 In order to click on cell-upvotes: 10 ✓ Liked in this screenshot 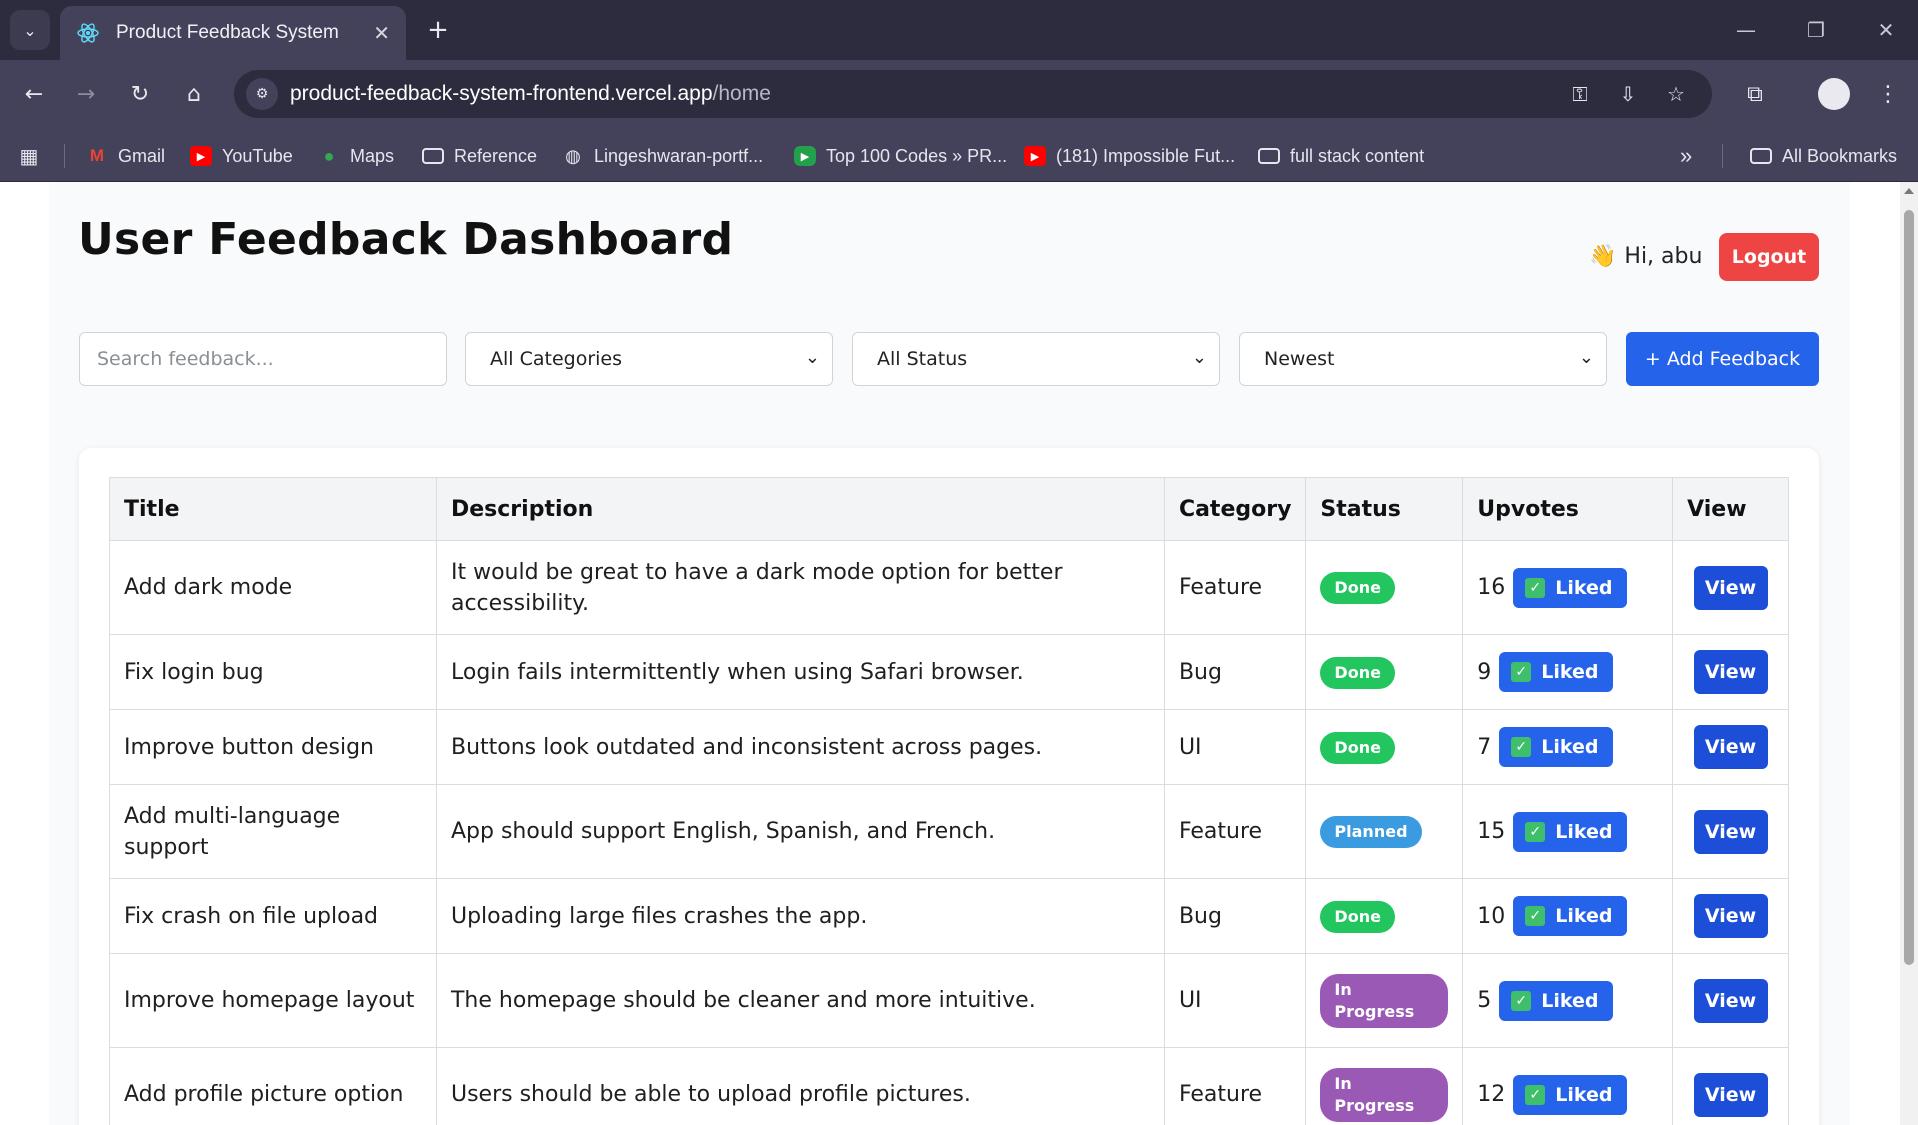, I will do `click(1568, 916)`.